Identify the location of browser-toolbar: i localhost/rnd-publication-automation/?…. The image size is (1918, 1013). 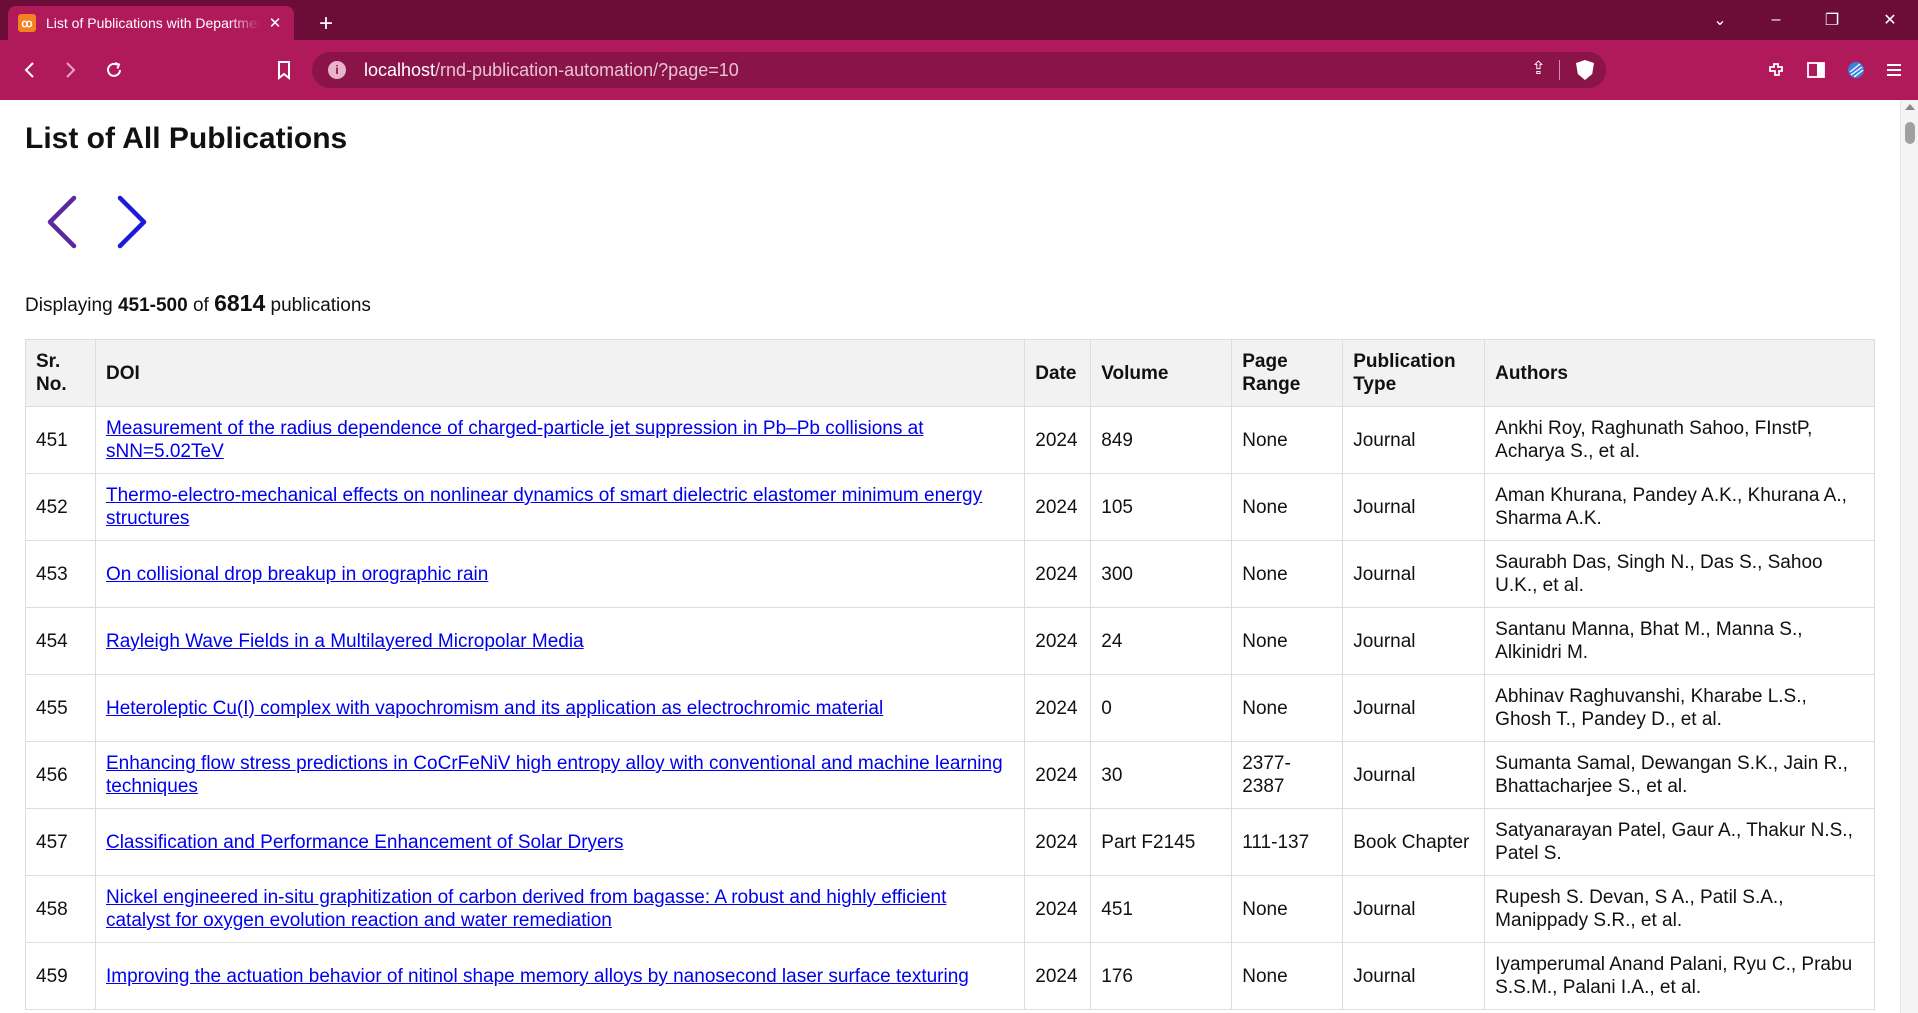
(959, 70).